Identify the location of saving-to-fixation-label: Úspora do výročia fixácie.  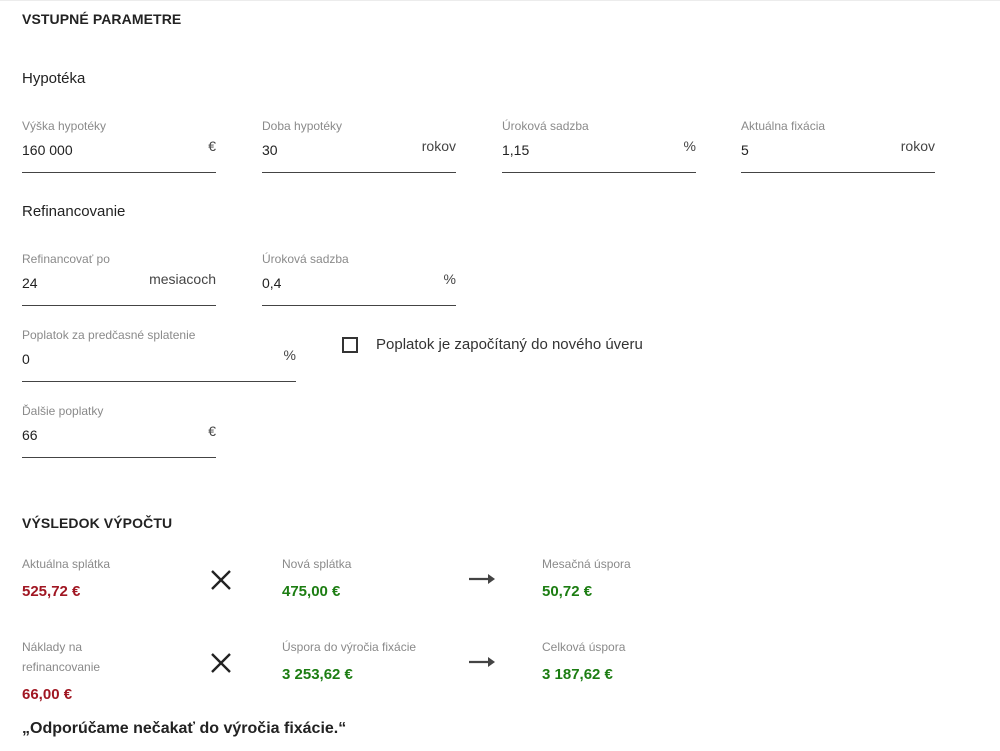
(349, 647).